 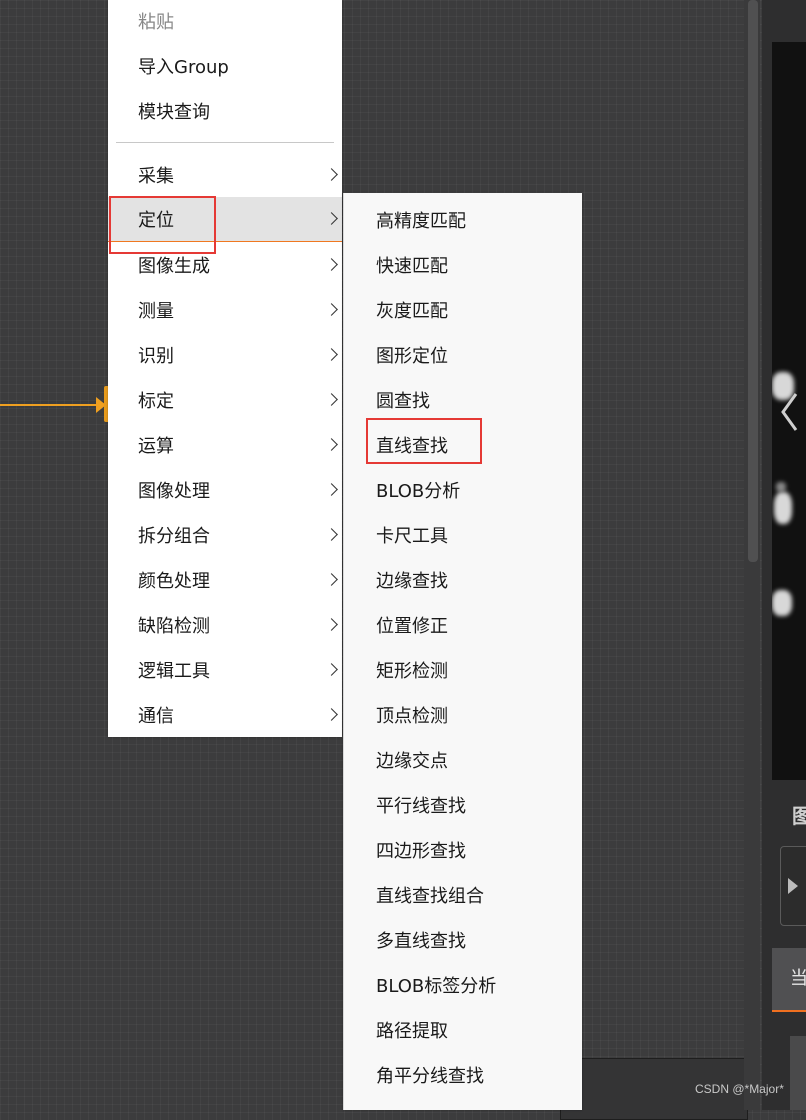 I want to click on menu-item-logic-tools: 逻辑工具, so click(x=225, y=669).